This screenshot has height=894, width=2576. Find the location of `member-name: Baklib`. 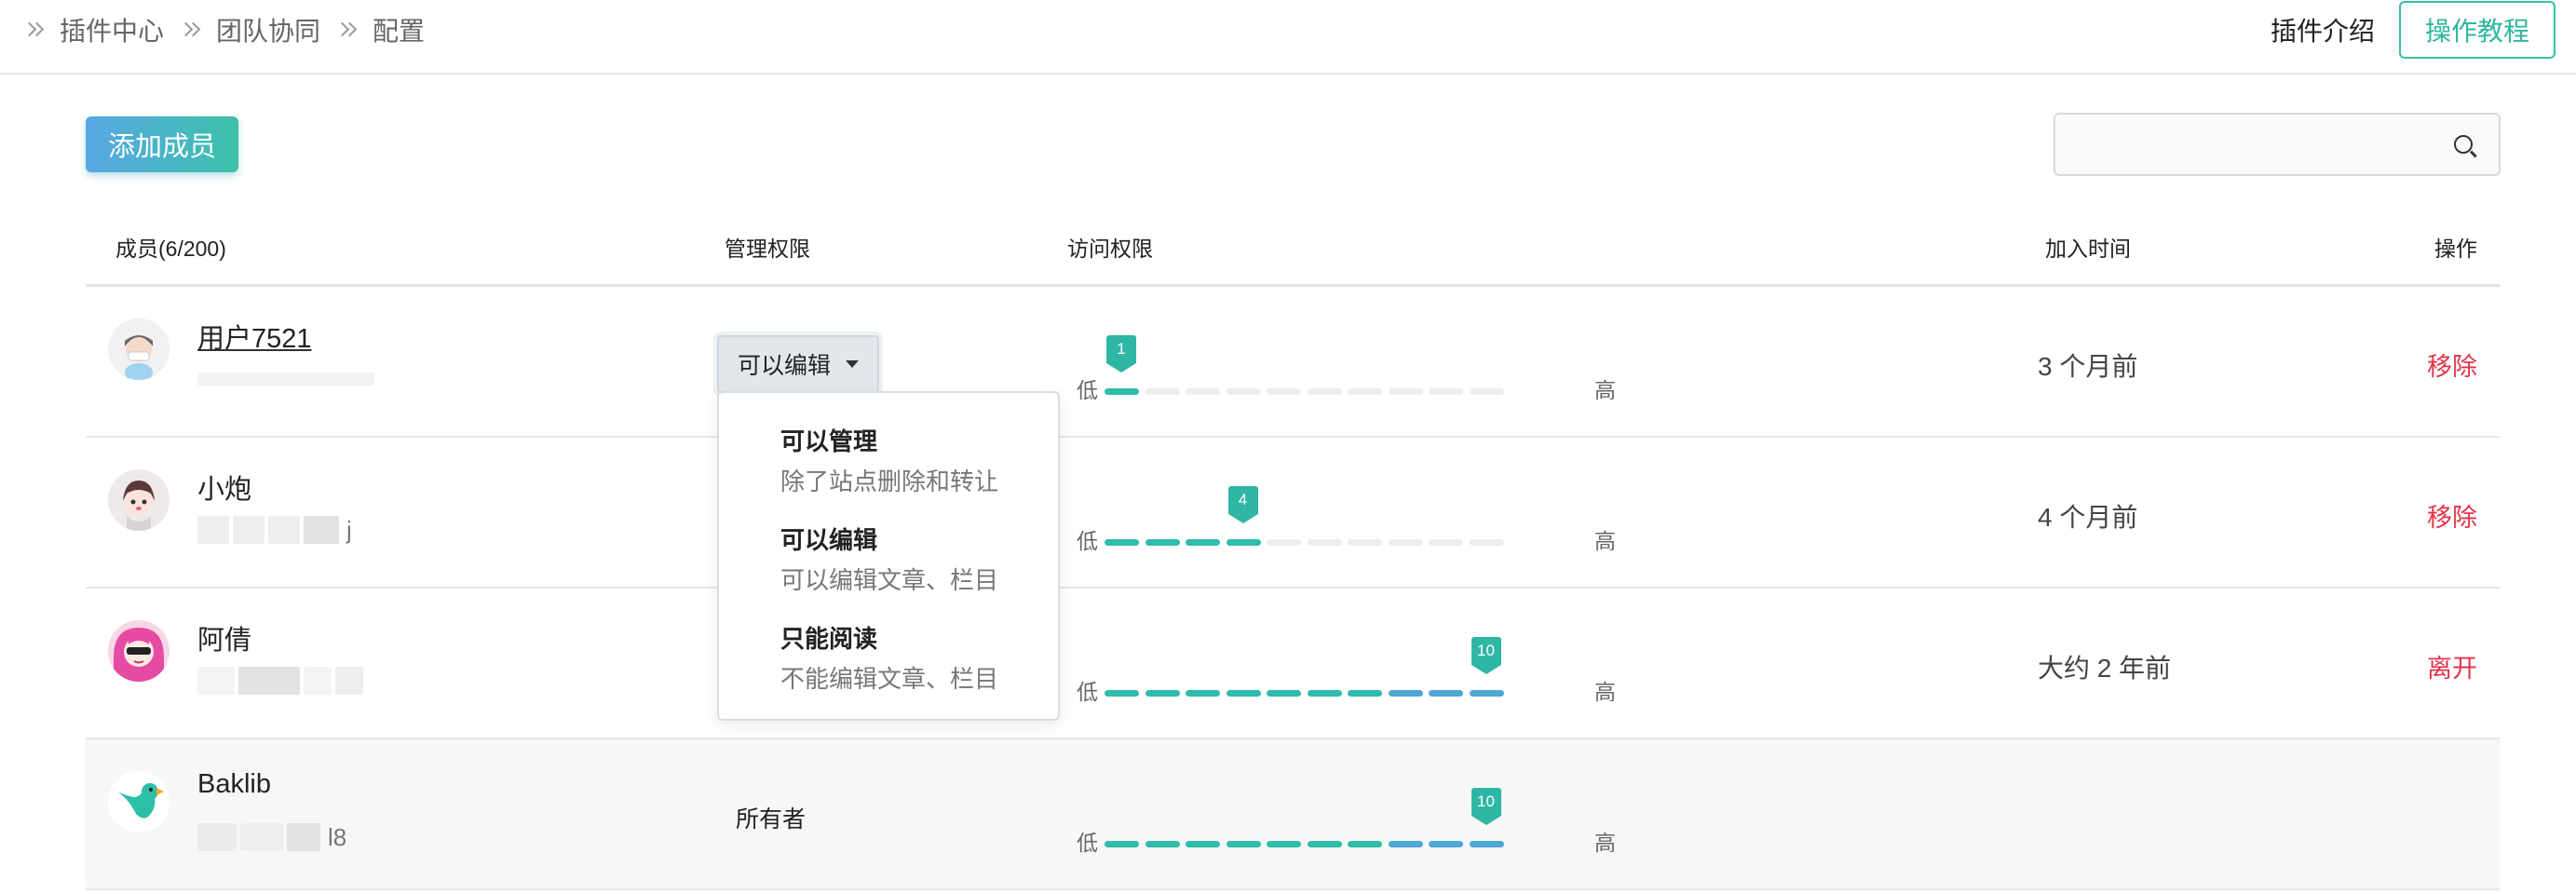

member-name: Baklib is located at coordinates (234, 784).